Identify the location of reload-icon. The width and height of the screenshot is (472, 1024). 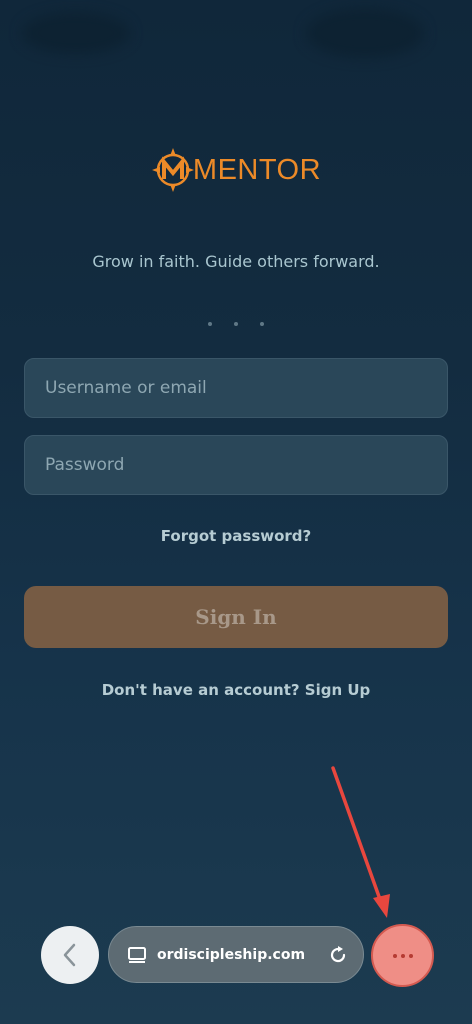
(338, 955).